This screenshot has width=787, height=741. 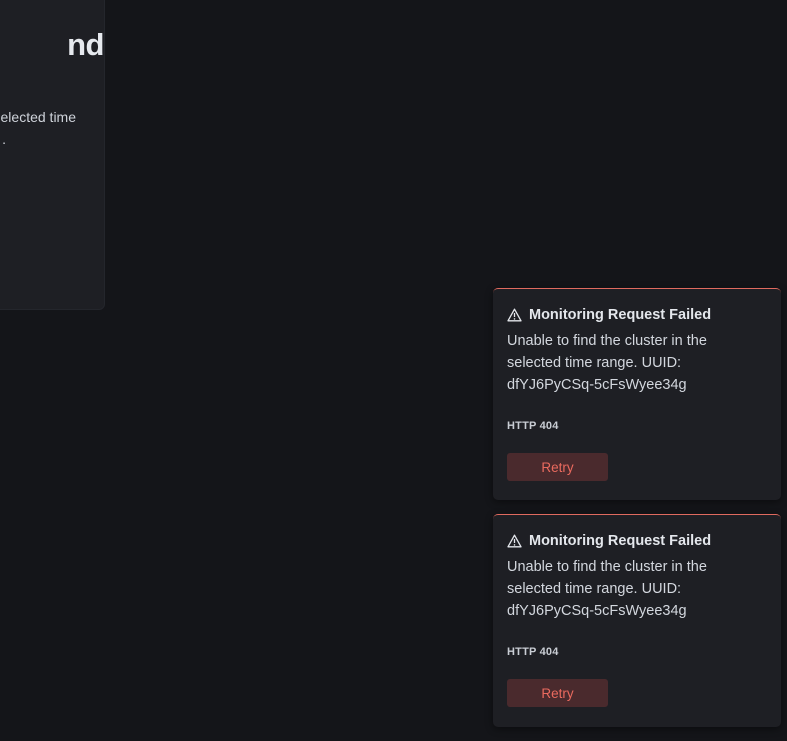 What do you see at coordinates (4, 139) in the screenshot?
I see `panel-text-line-2: .` at bounding box center [4, 139].